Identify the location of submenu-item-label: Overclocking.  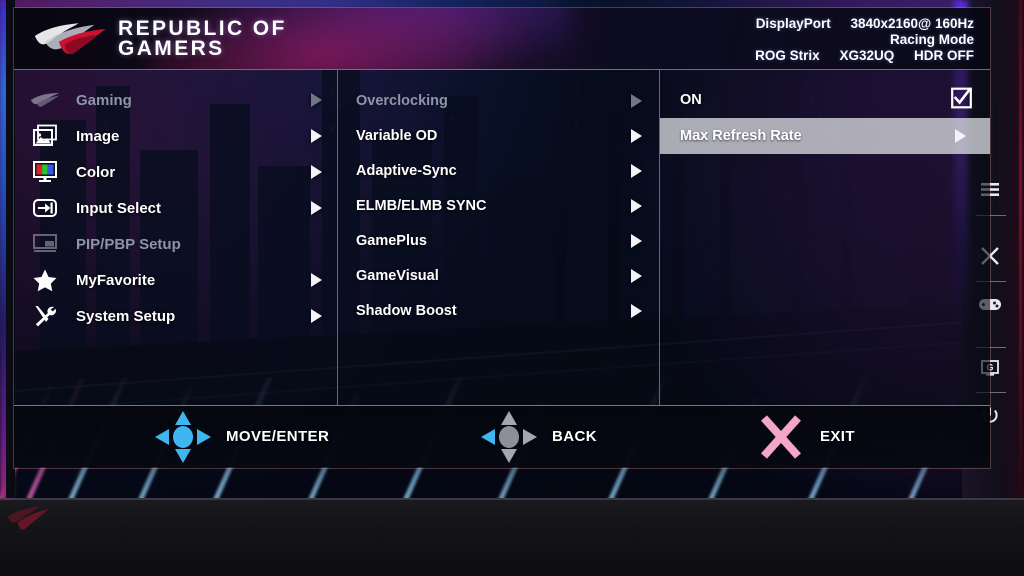
(402, 100).